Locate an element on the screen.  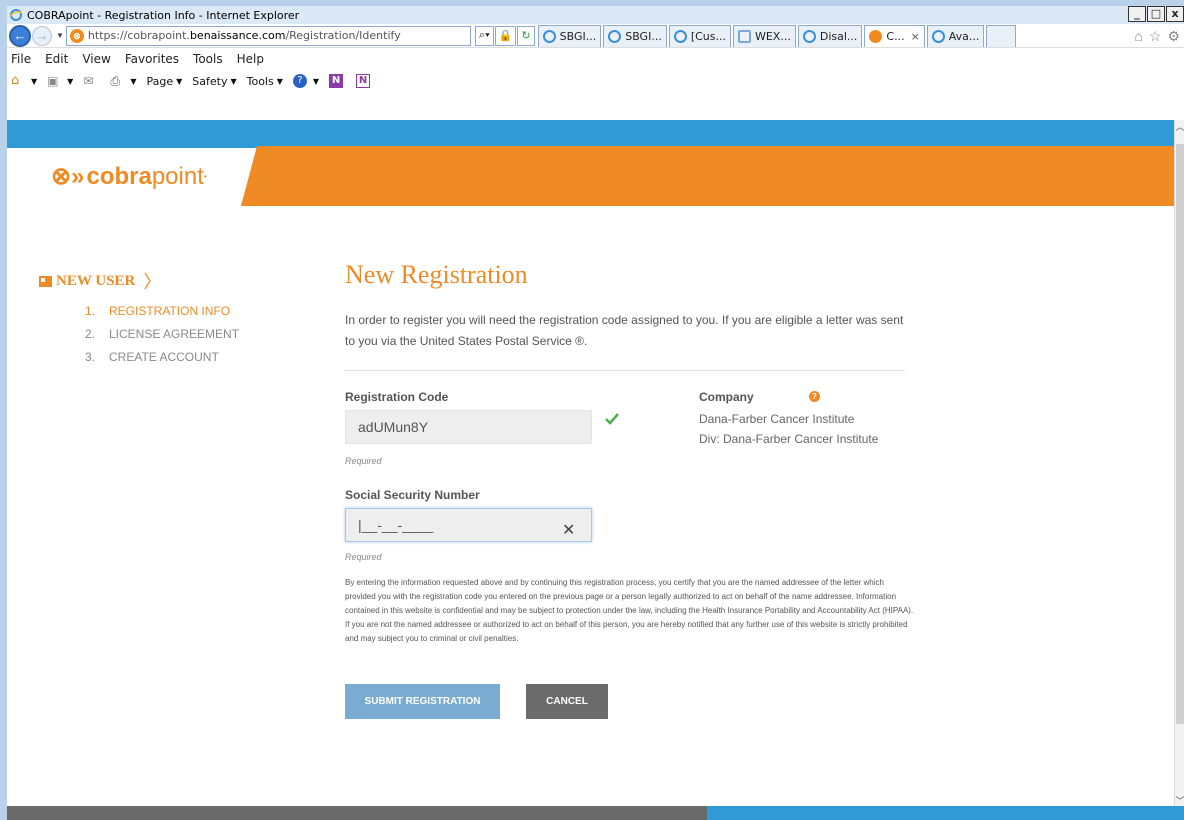
ssn-input: |__-__-____ is located at coordinates (468, 525).